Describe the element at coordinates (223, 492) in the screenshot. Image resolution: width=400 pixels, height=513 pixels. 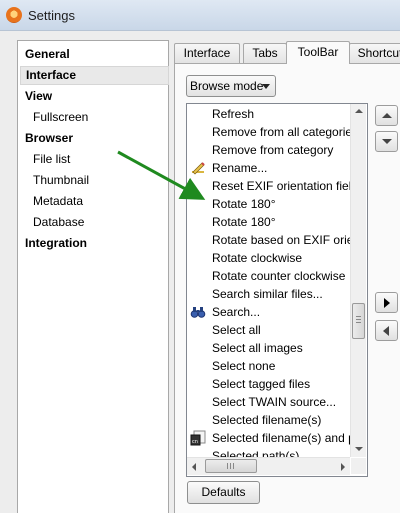
I see `defaults-button: Defaults` at that location.